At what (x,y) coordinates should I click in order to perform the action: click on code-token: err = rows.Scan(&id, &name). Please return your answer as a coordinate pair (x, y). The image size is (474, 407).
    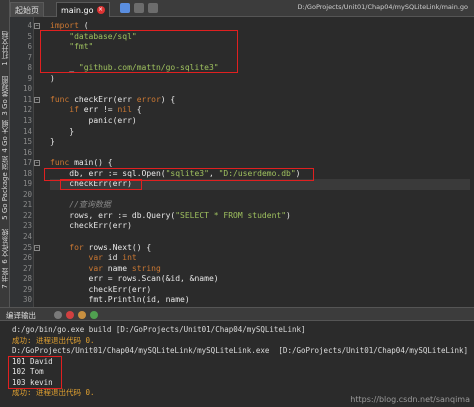
    Looking at the image, I should click on (134, 279).